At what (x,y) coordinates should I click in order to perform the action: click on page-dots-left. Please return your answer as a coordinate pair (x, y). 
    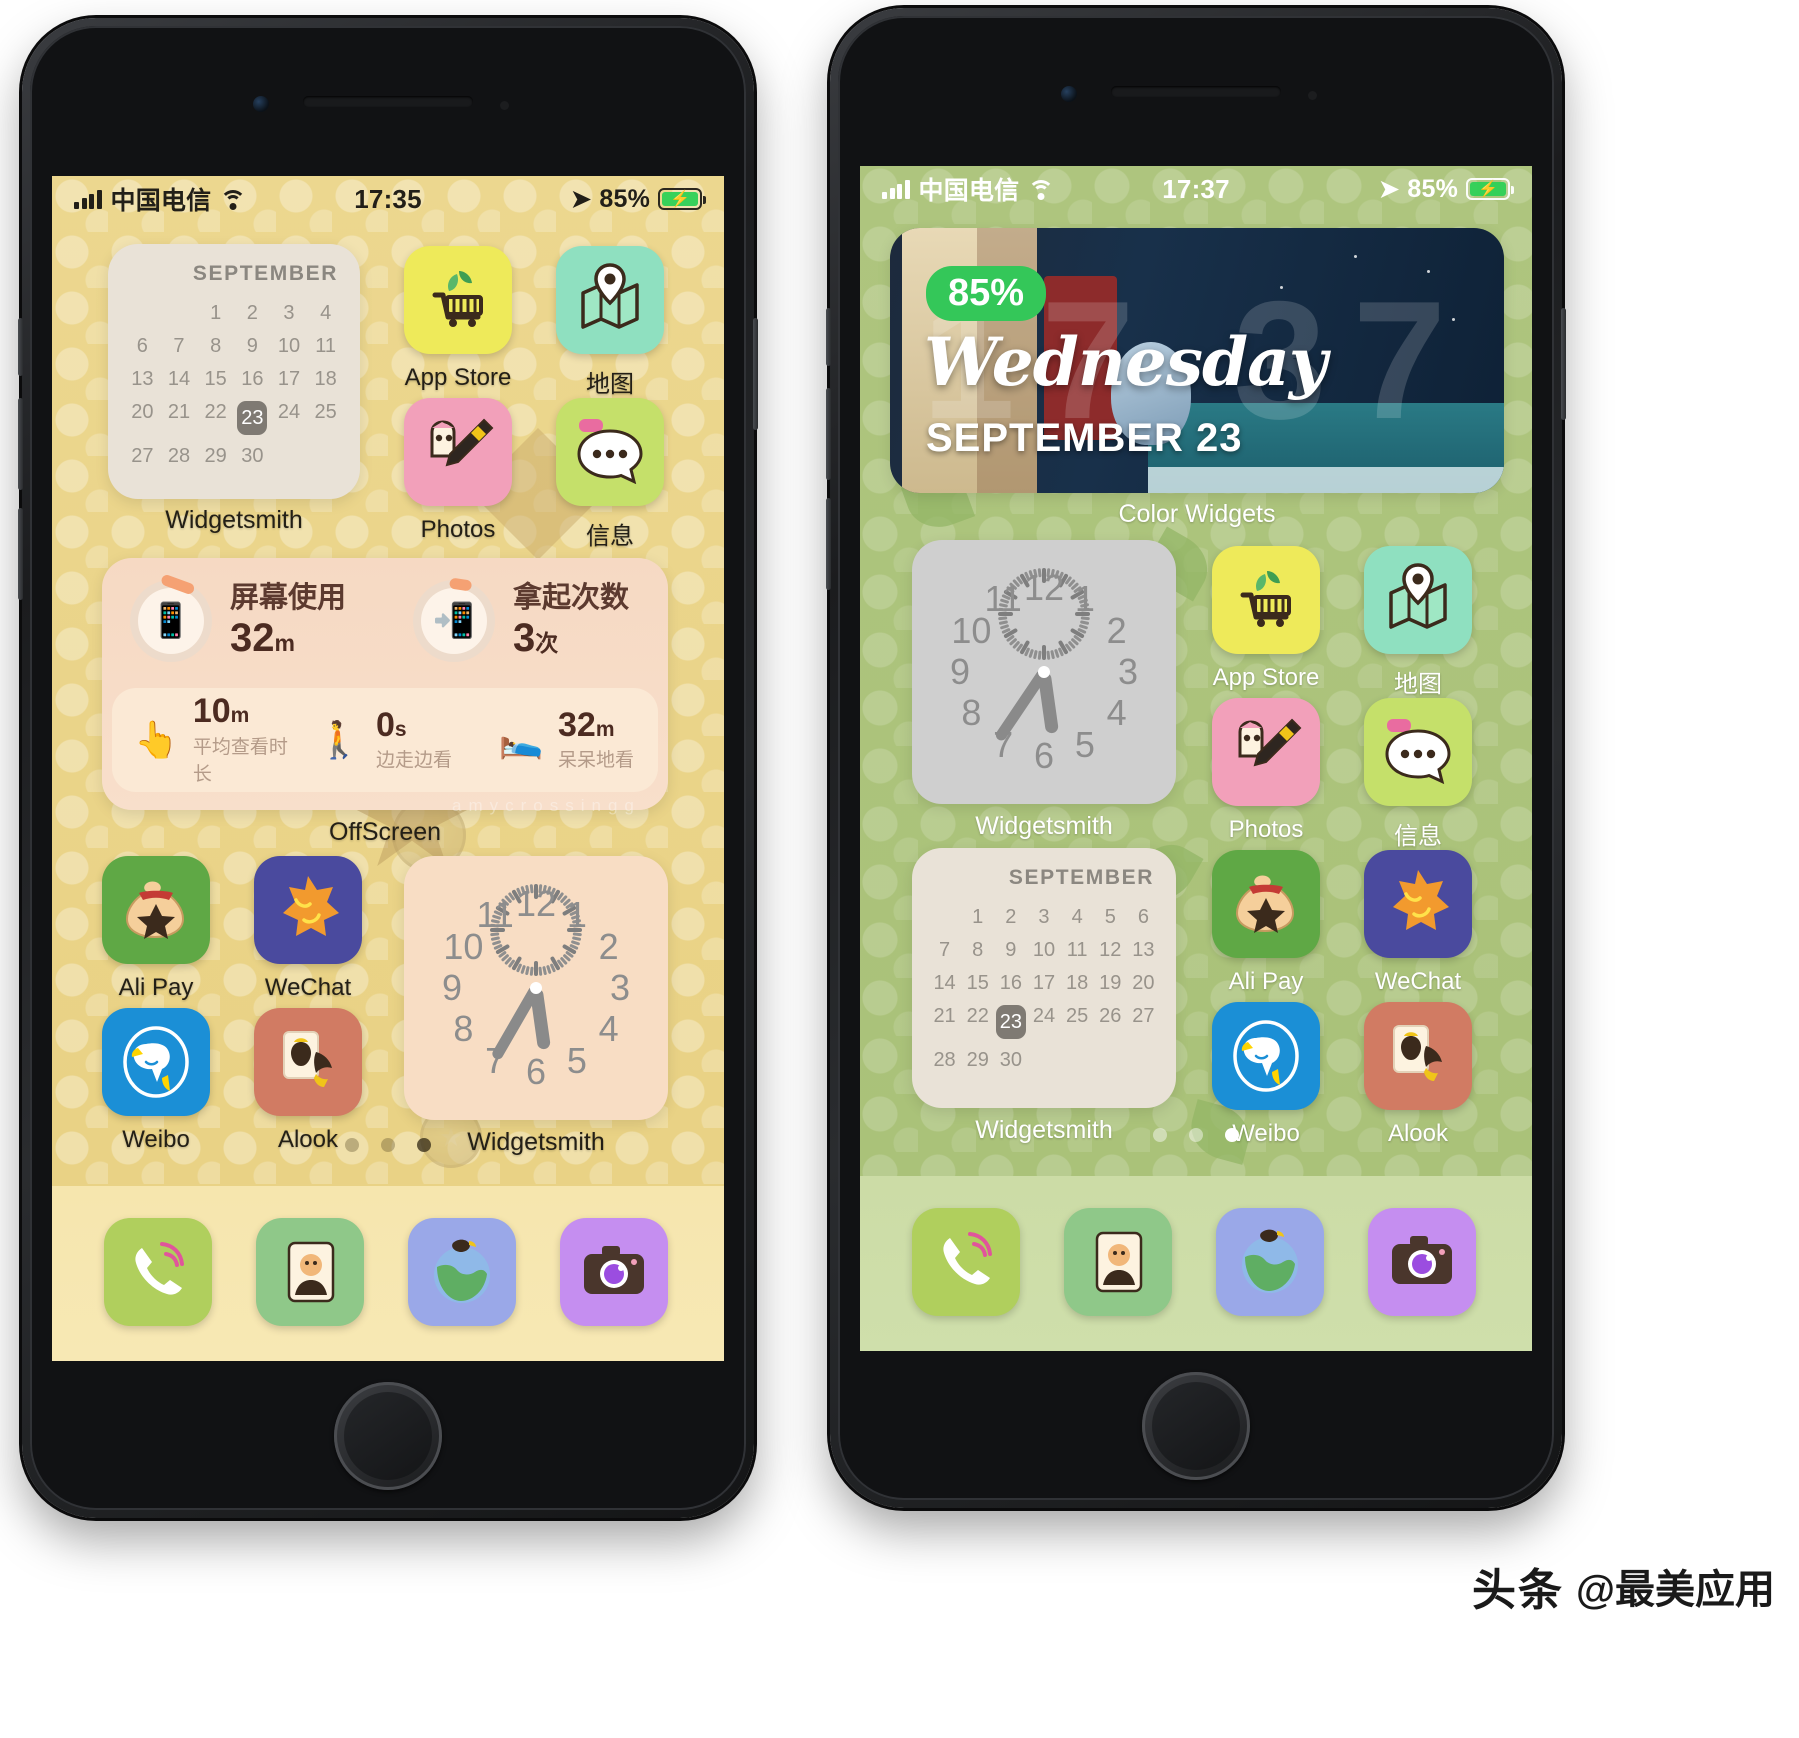
    Looking at the image, I should click on (388, 1145).